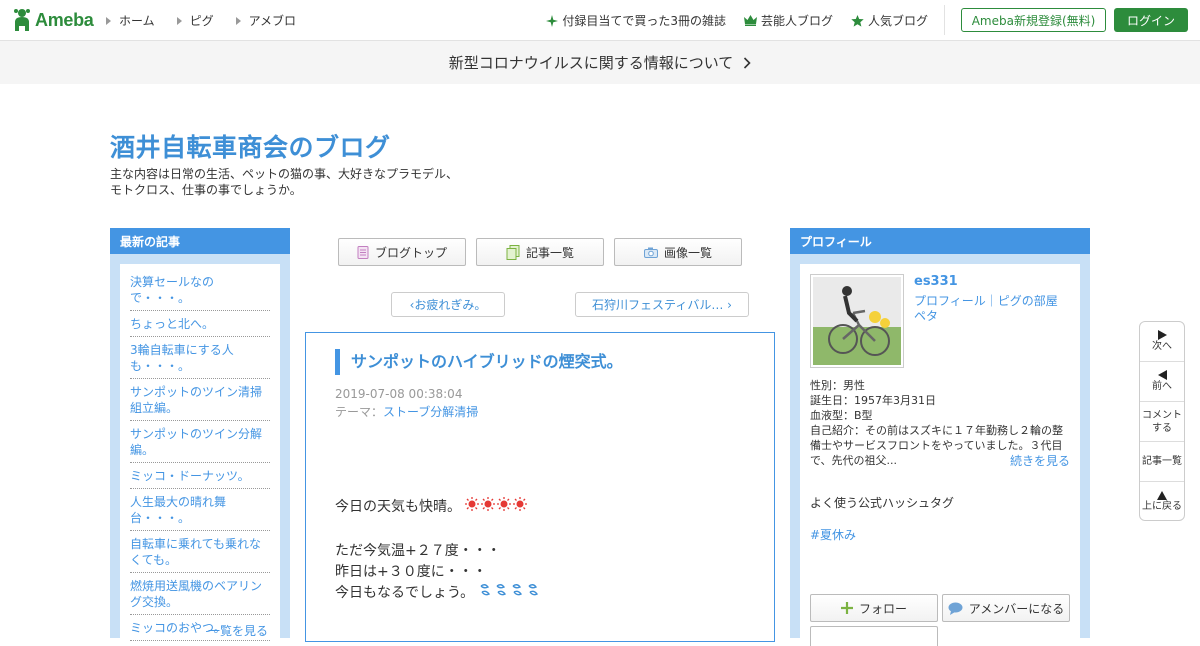  I want to click on comment-button: コメントする, so click(1162, 422).